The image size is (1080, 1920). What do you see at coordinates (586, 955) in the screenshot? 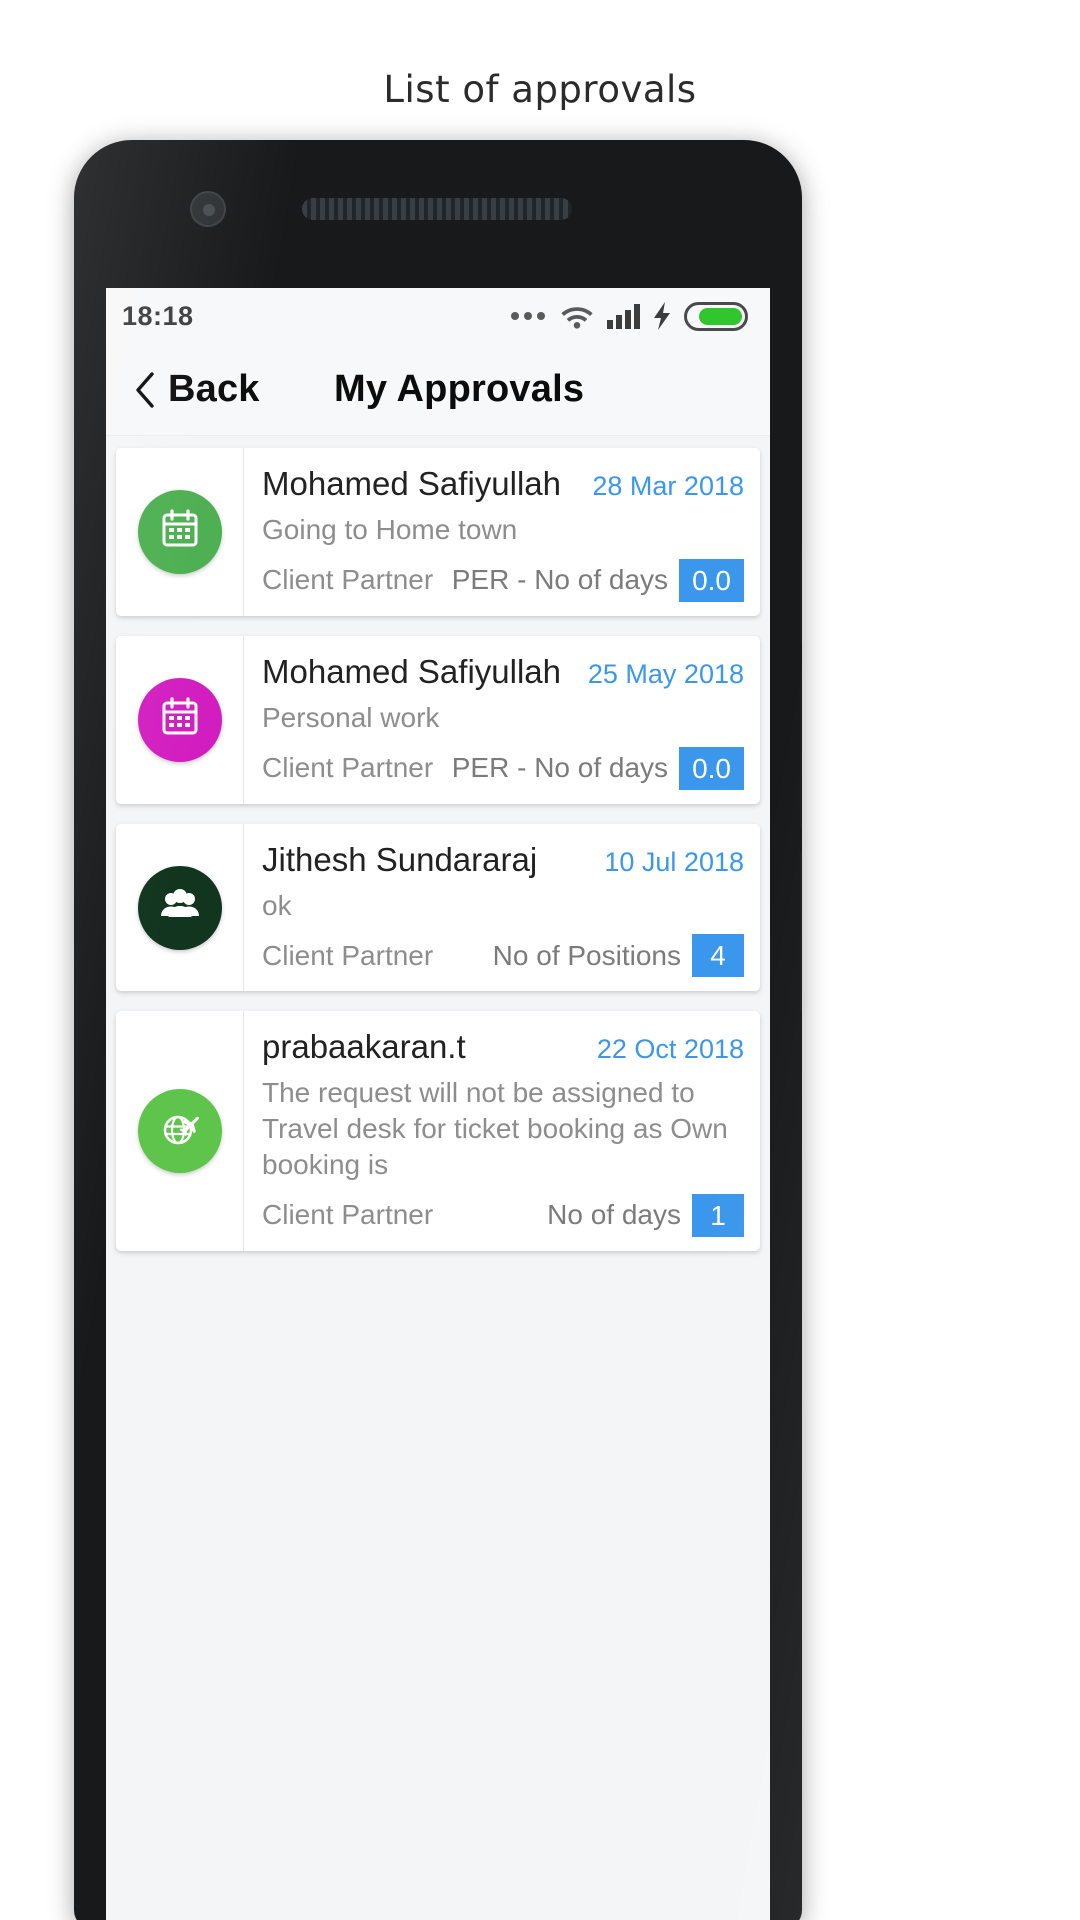
I see `metric-label: No of Positions` at bounding box center [586, 955].